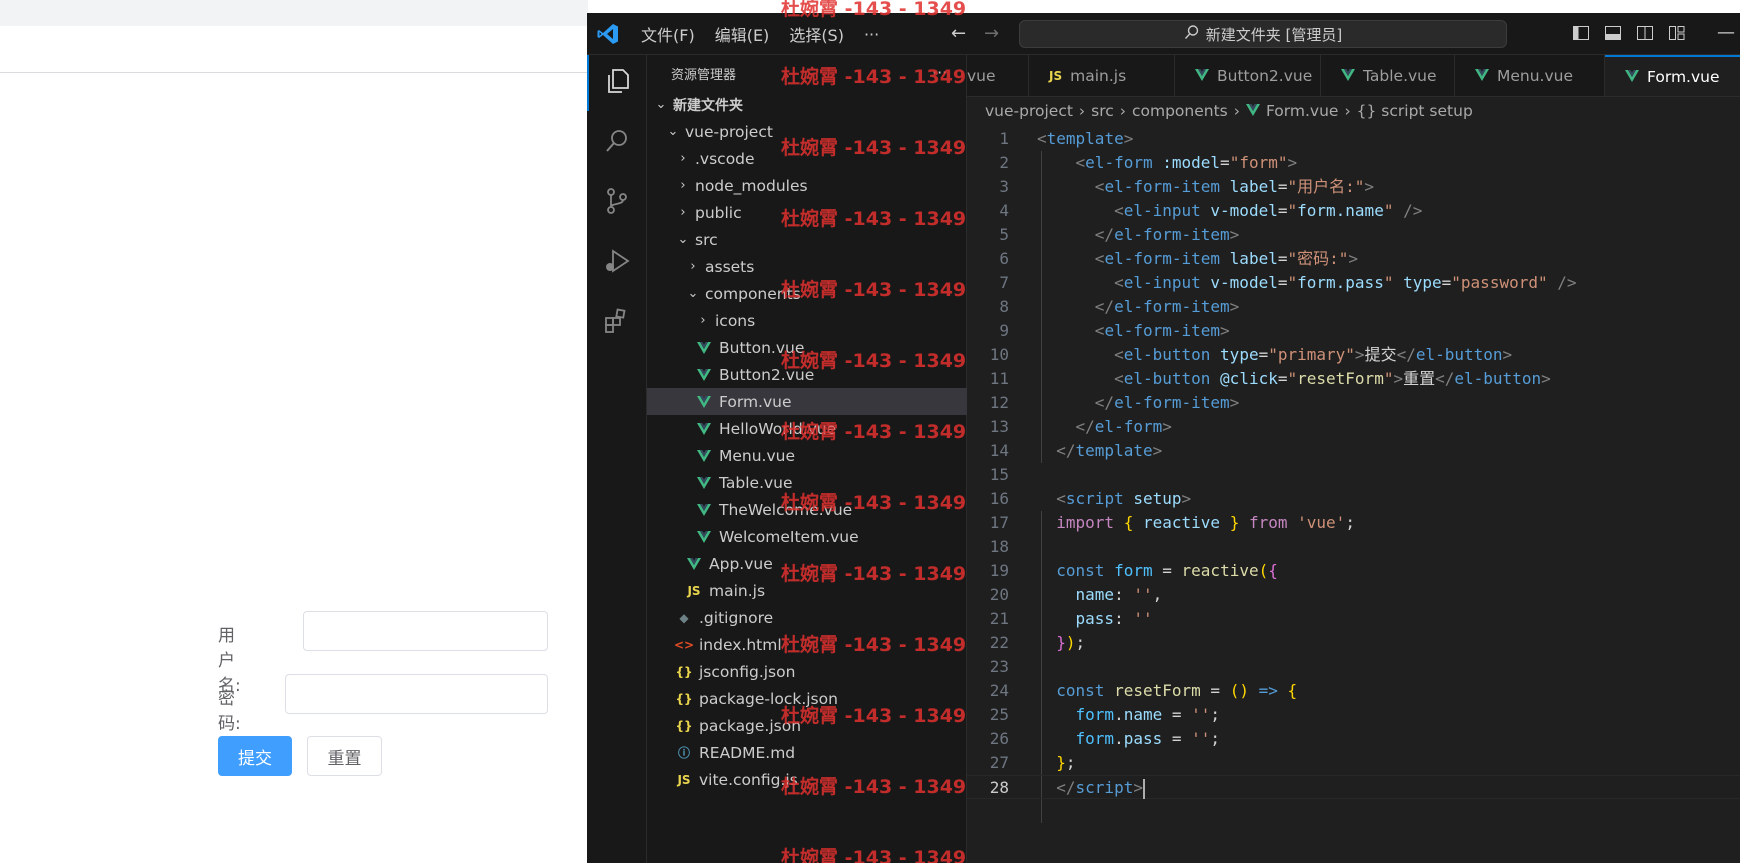  Describe the element at coordinates (807, 617) in the screenshot. I see `tree-item-gitignore: ◆ .gitignore` at that location.